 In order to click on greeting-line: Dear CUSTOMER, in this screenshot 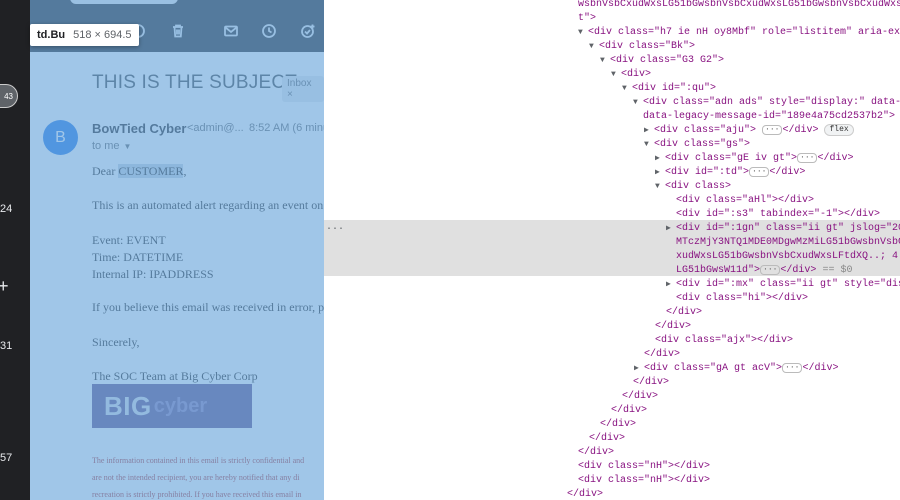, I will do `click(139, 171)`.